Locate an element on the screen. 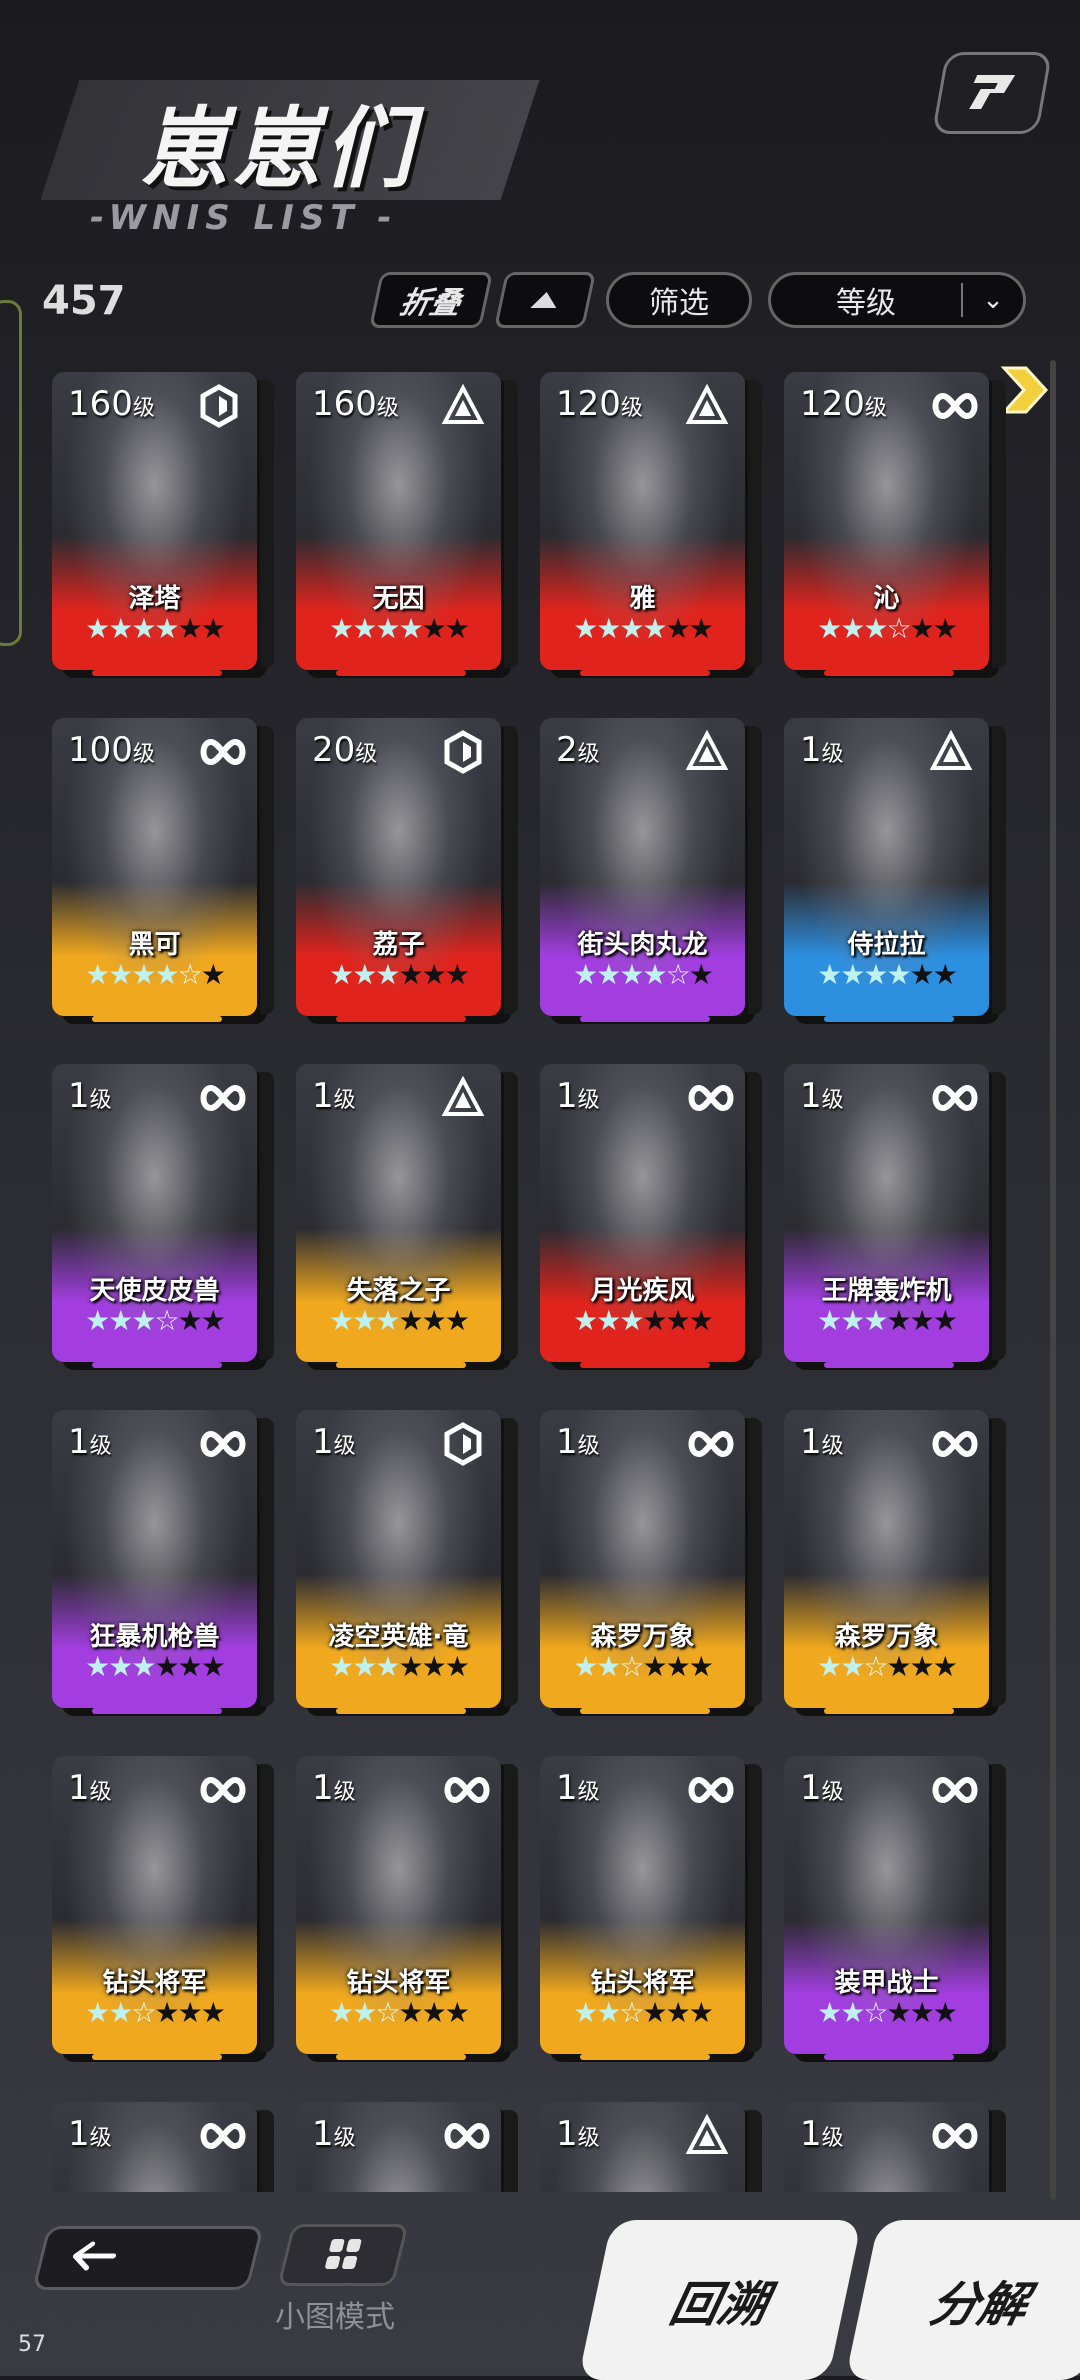  unit-card: 100级 黑可 ★★★★☆★ is located at coordinates (163, 870).